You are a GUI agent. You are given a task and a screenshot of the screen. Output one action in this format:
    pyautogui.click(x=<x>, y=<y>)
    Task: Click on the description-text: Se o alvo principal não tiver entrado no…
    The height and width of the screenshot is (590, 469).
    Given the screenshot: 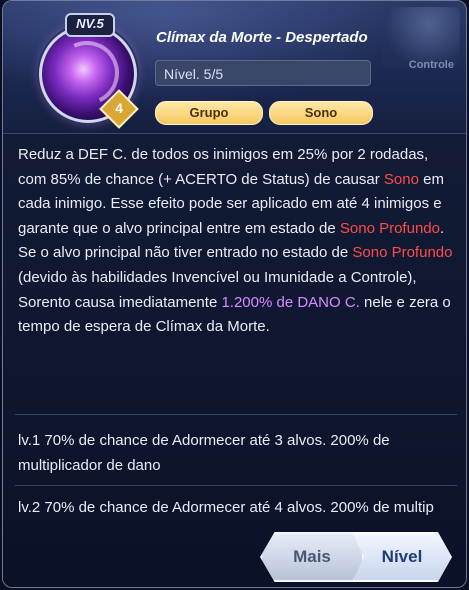 What is the action you would take?
    pyautogui.click(x=185, y=253)
    